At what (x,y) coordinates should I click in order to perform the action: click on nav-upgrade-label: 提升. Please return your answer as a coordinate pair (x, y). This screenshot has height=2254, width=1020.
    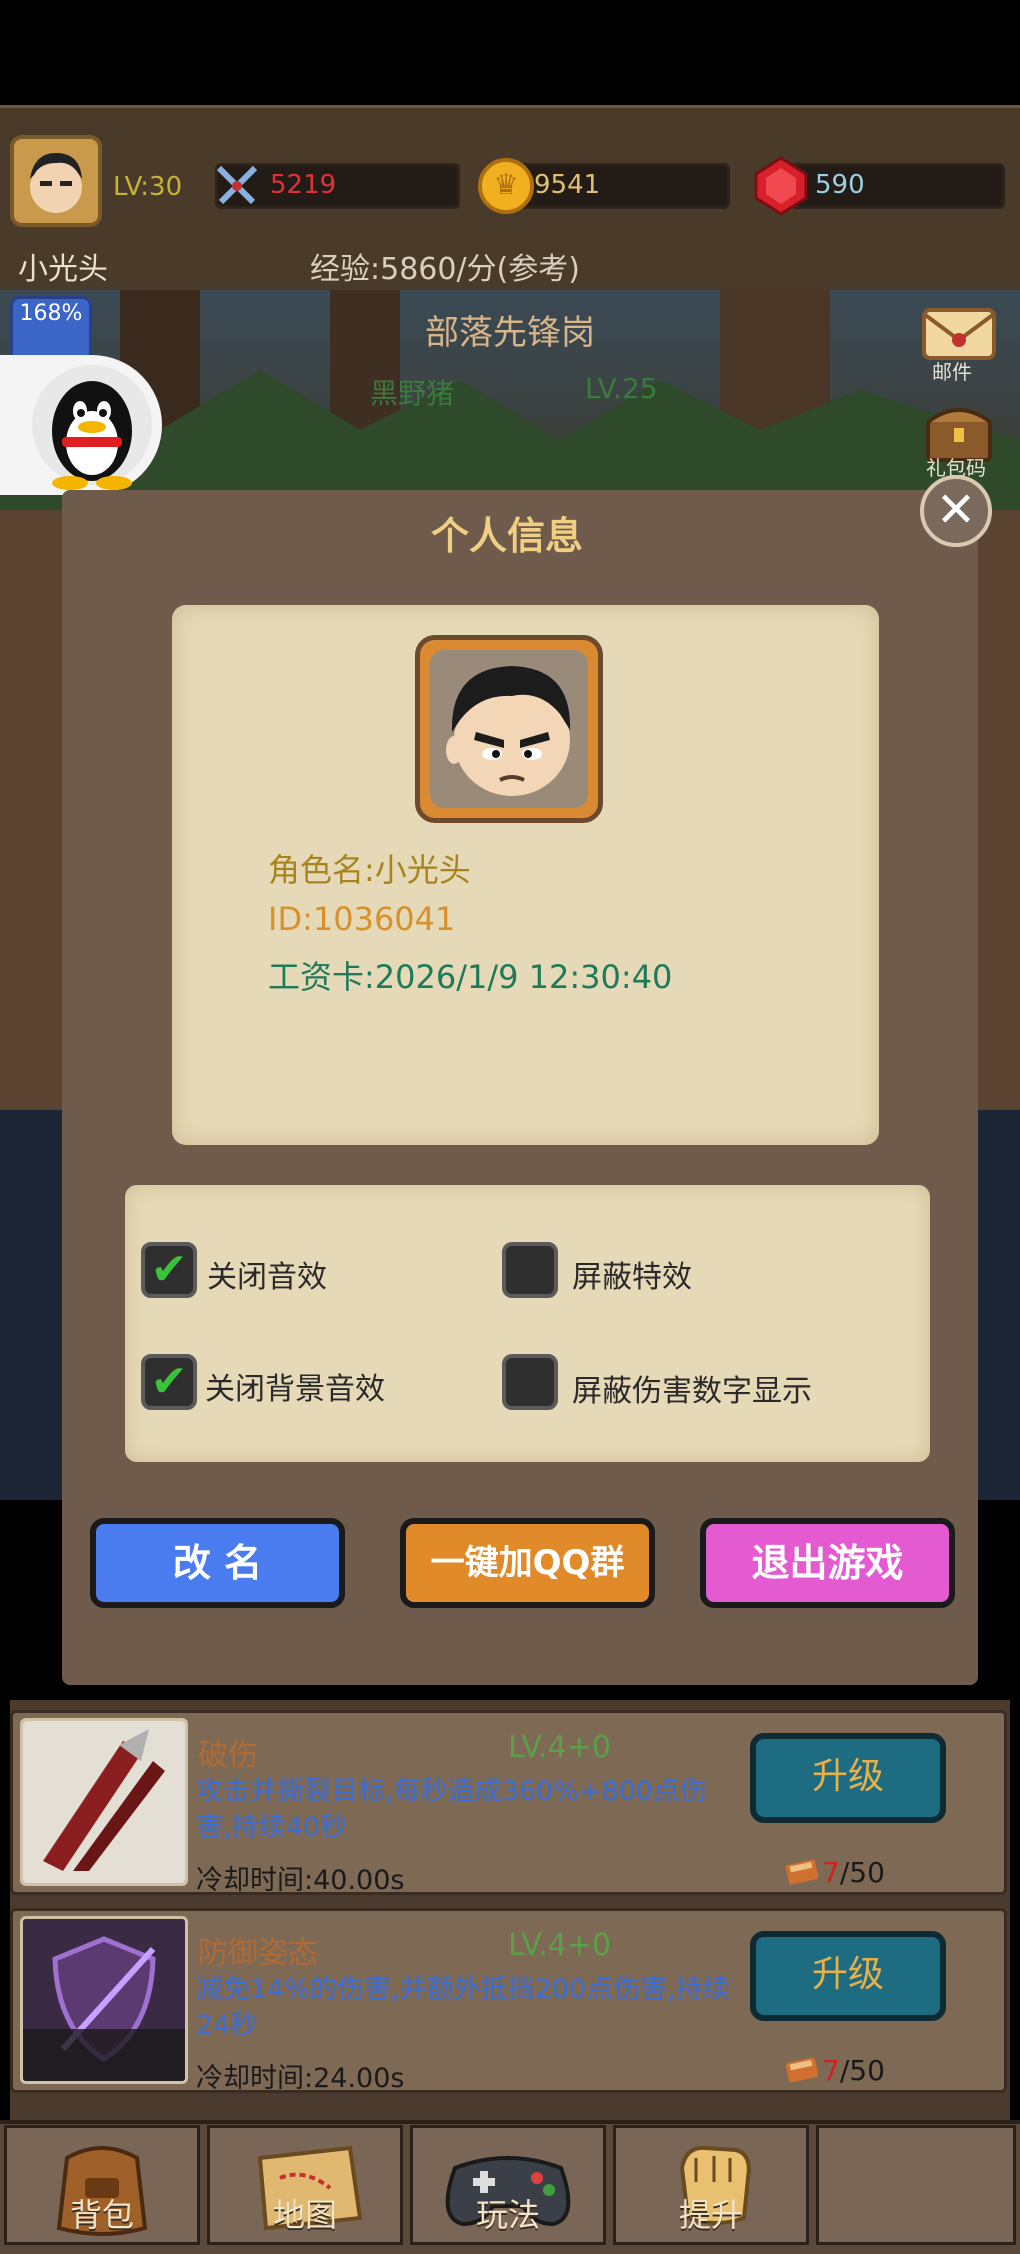
    Looking at the image, I should click on (710, 2215).